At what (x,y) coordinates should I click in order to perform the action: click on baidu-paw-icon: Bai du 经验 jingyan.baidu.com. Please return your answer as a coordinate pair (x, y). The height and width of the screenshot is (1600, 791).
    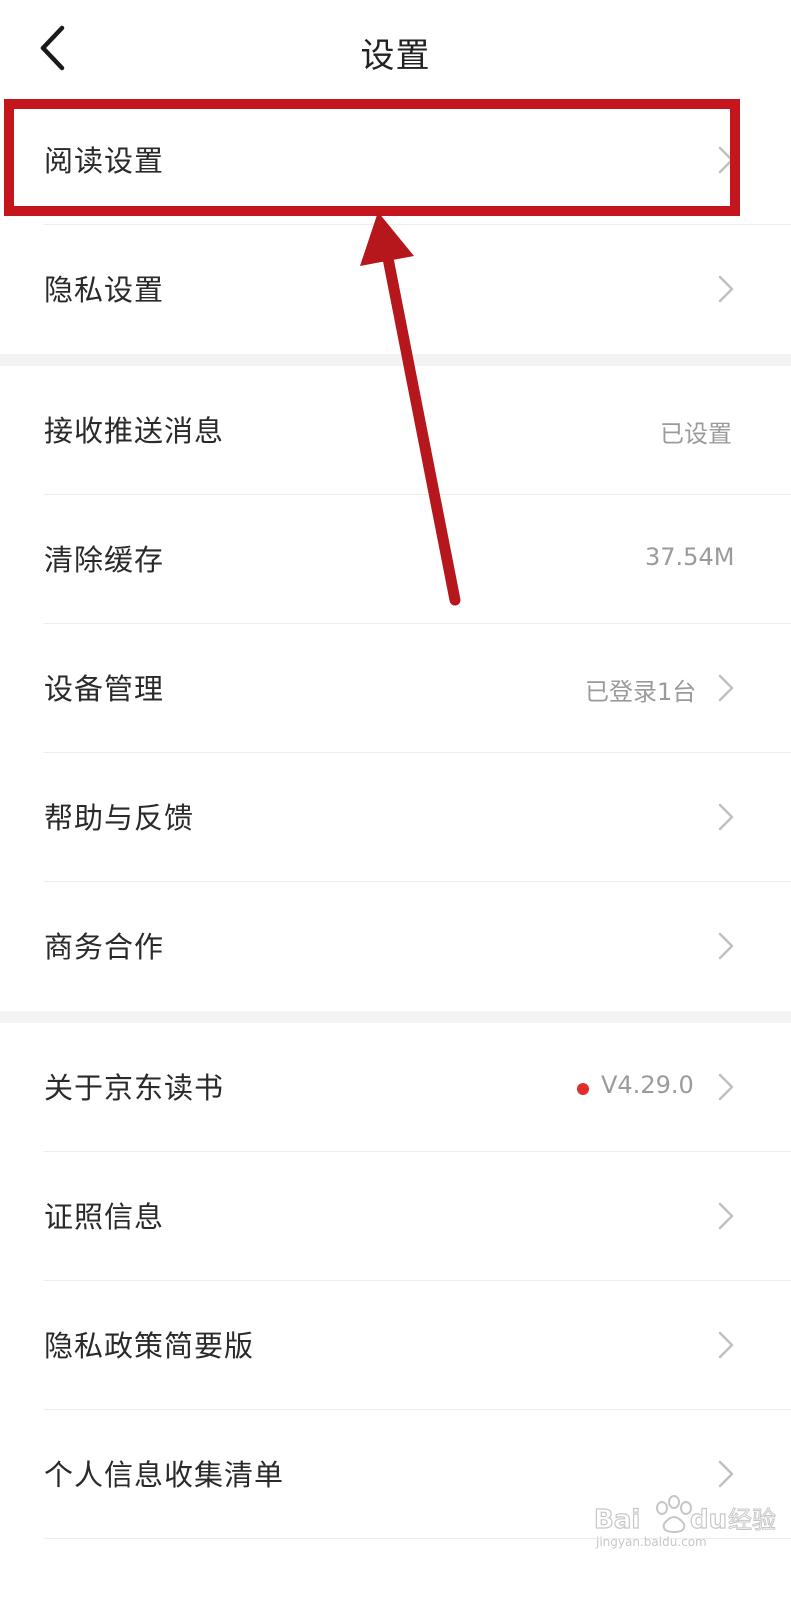
    Looking at the image, I should click on (685, 1522).